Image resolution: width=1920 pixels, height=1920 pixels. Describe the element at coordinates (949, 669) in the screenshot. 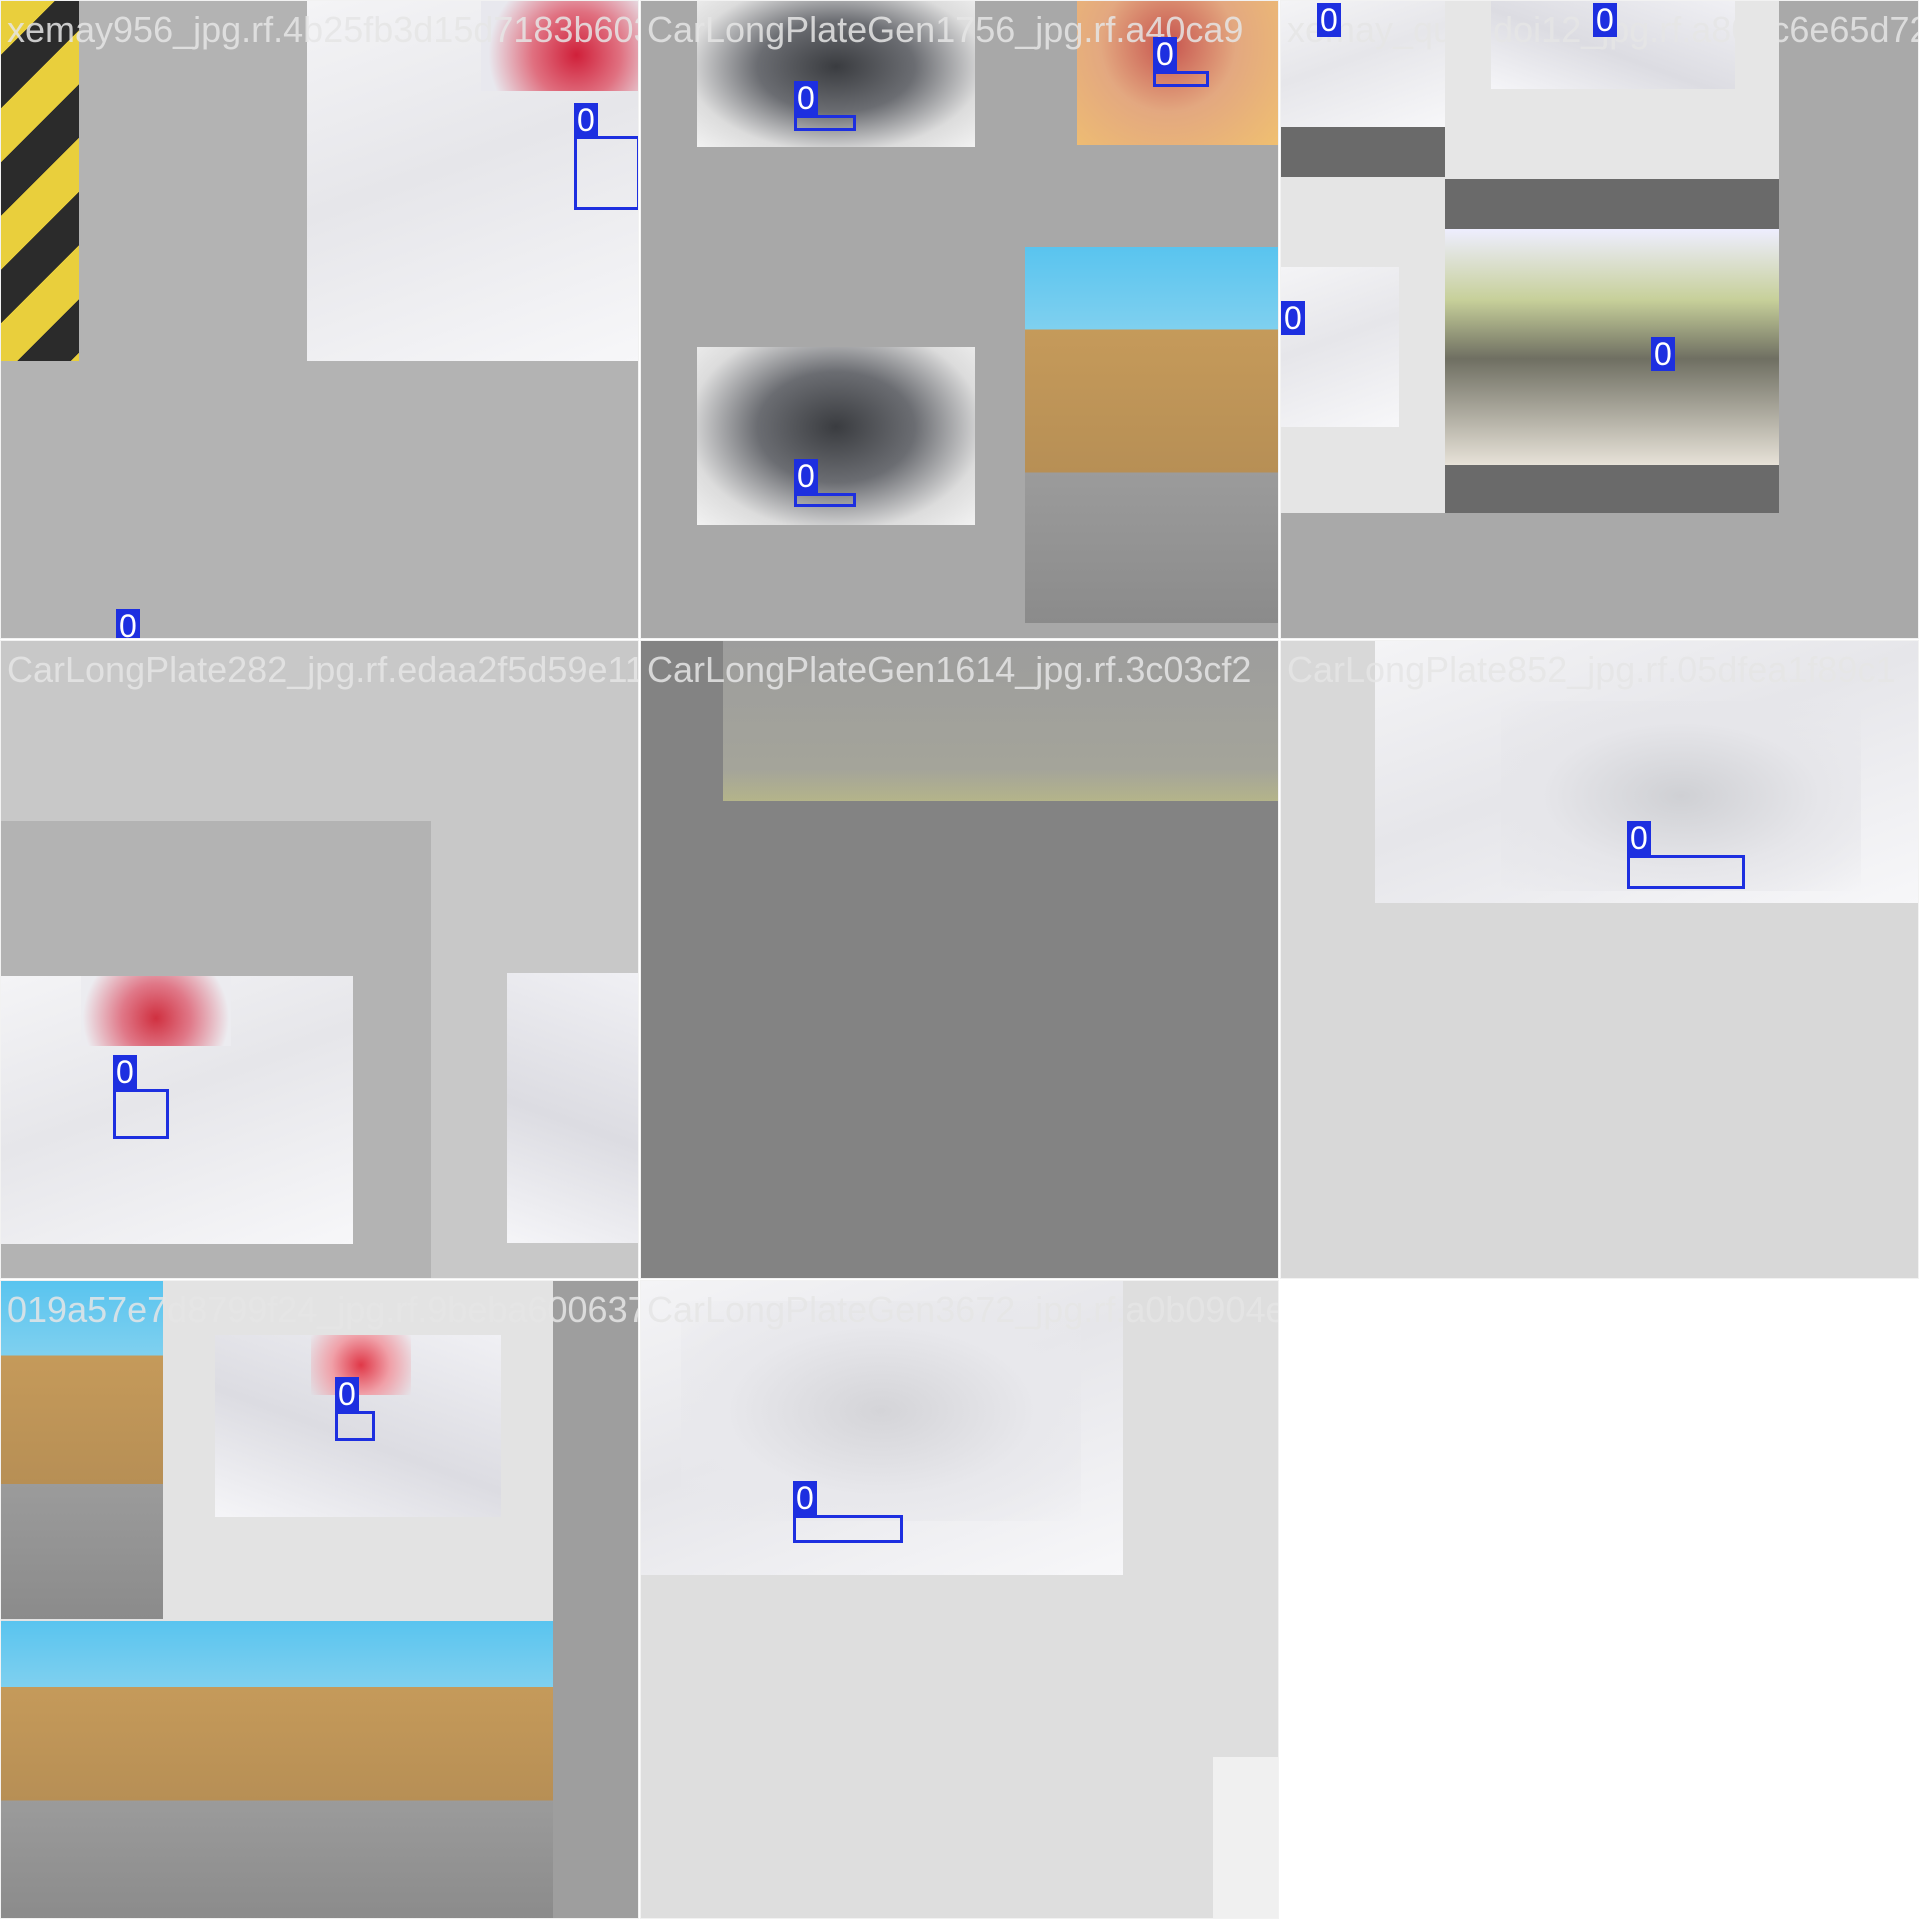

I see `tile-label: CarLongPlateGen1614_jpg.rf.3c03cf2` at that location.